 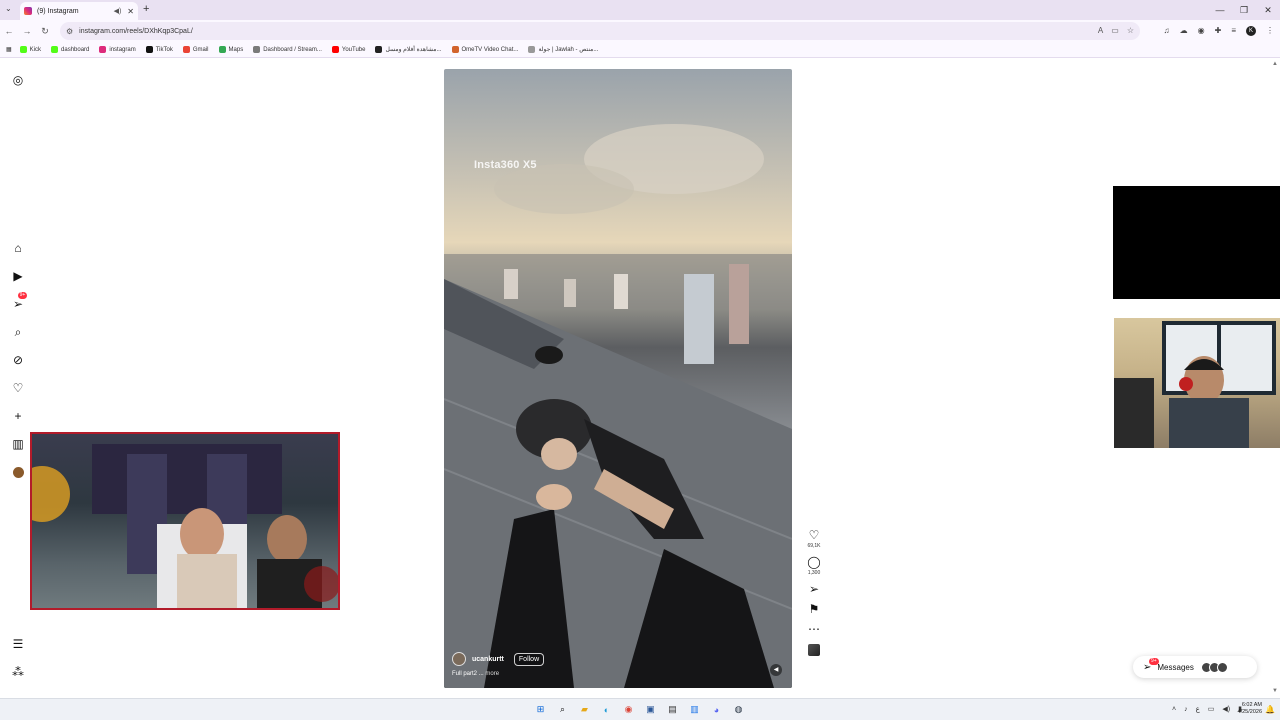 I want to click on cast-icon: ▭, so click(x=1115, y=31).